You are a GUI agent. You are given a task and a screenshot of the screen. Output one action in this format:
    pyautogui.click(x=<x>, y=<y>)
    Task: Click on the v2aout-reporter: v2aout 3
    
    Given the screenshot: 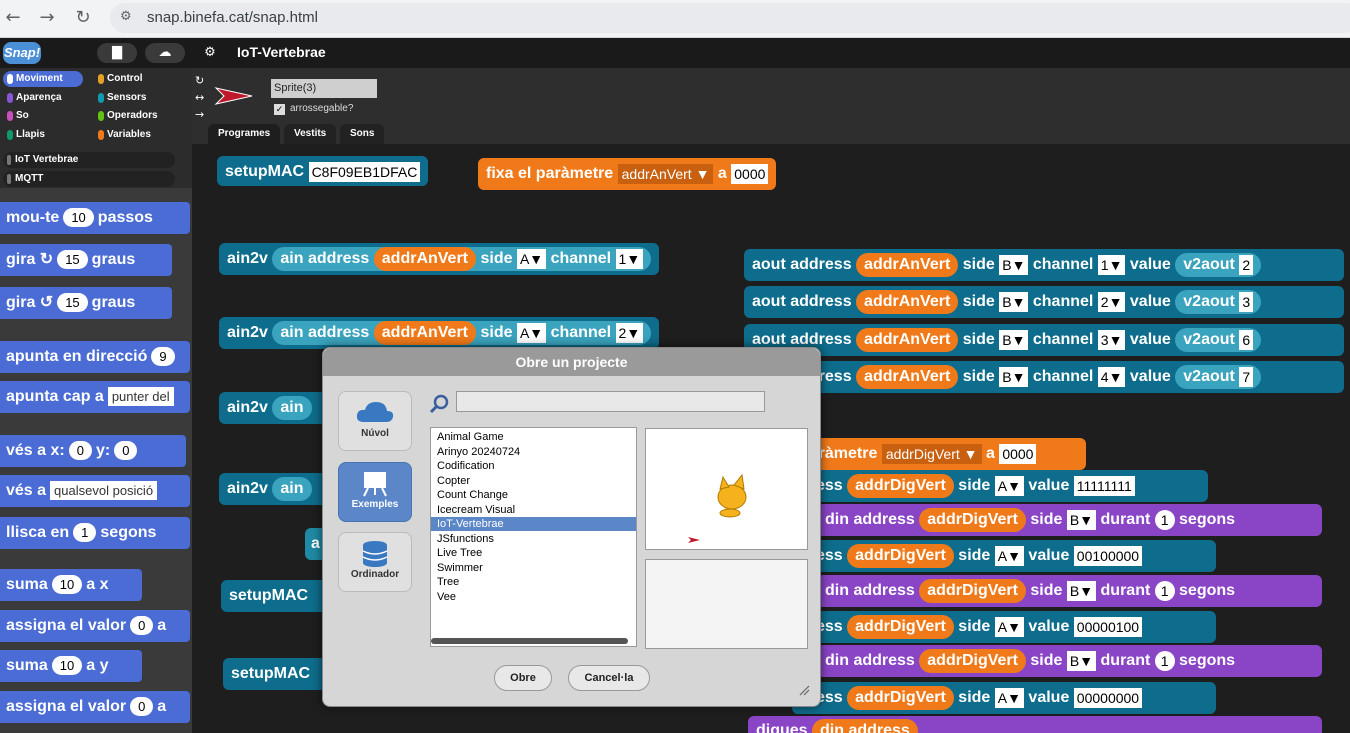 What is the action you would take?
    pyautogui.click(x=1218, y=301)
    